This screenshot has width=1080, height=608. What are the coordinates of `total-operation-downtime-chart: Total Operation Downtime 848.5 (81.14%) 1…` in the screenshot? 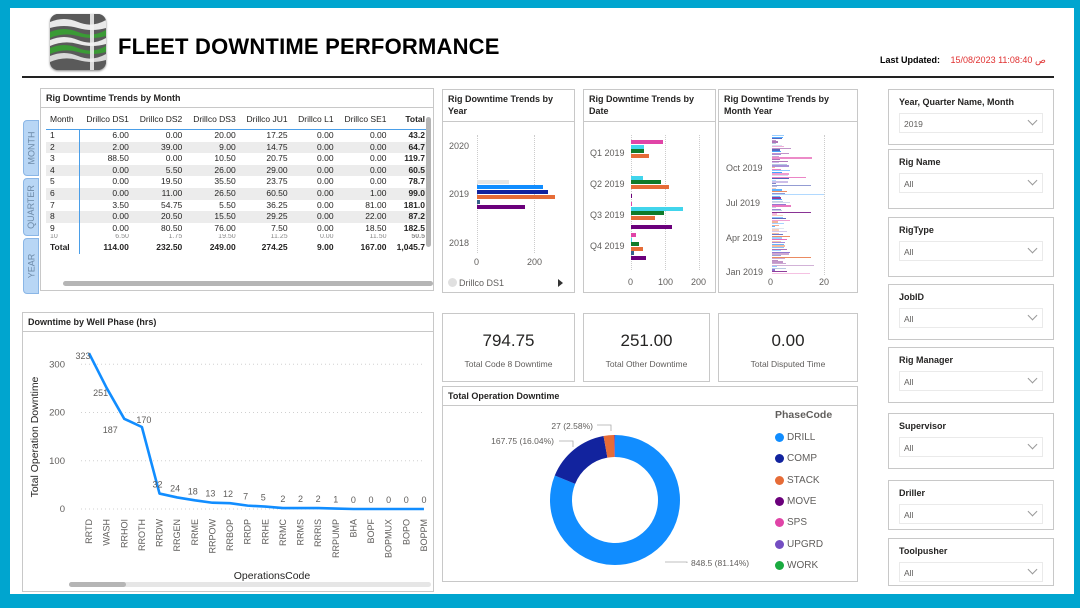 It's located at (650, 484).